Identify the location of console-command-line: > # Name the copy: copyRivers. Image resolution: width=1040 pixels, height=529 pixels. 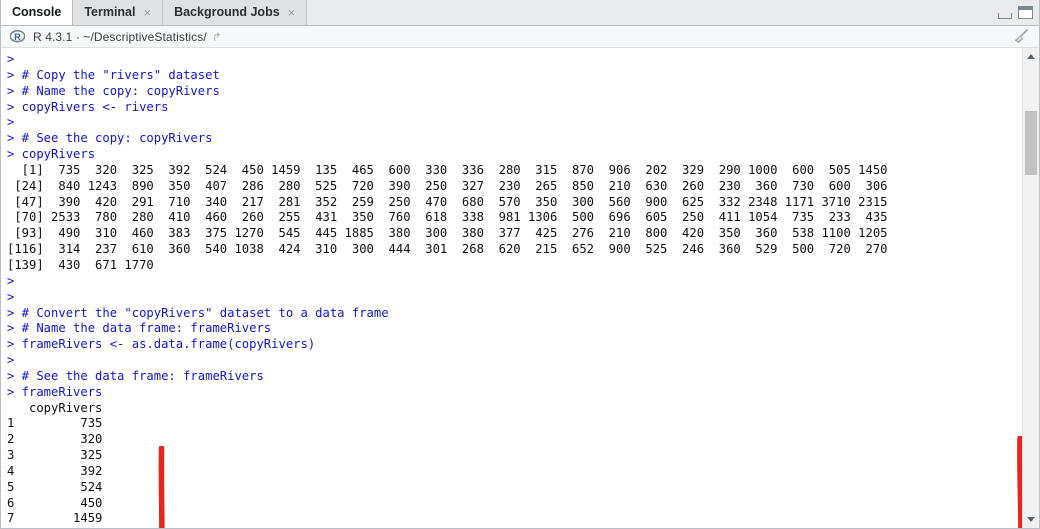
(113, 90).